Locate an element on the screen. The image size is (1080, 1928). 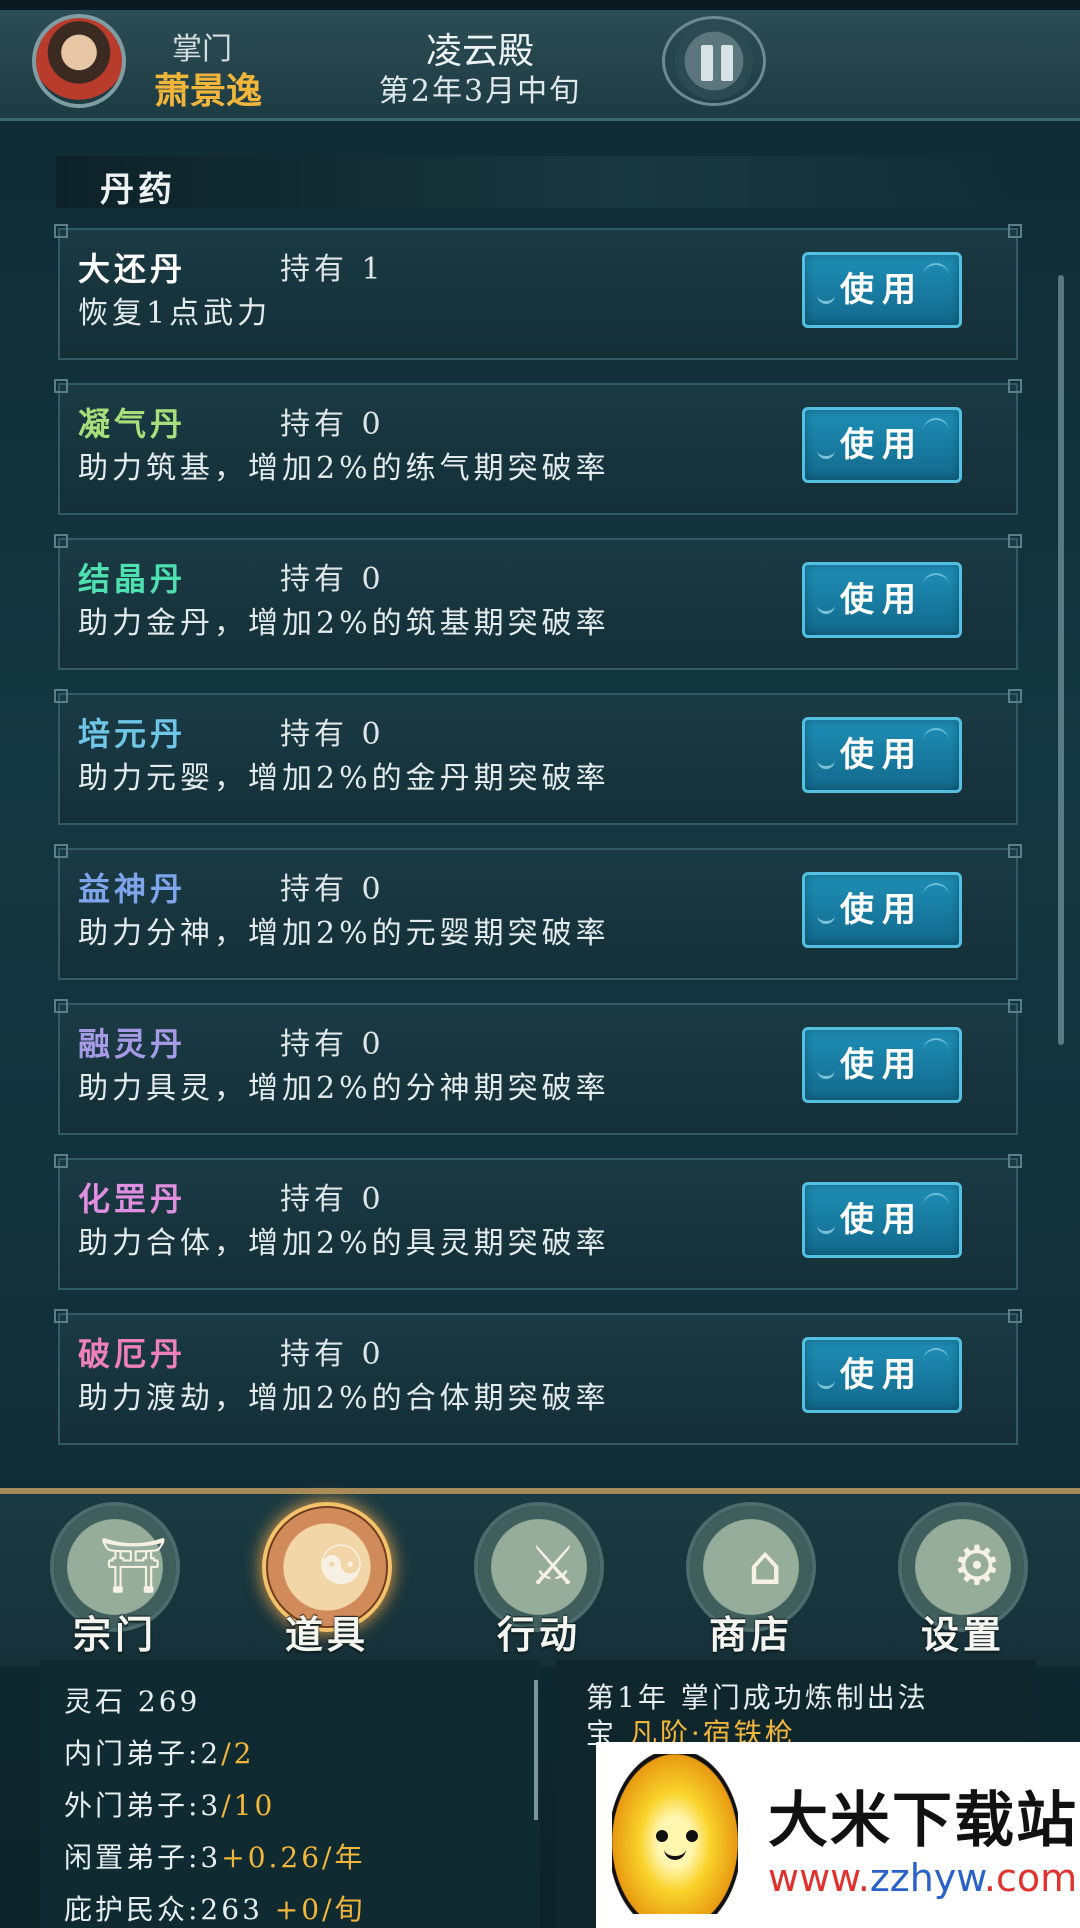
nav-settings-button: ⚙ 设置 is located at coordinates (963, 1579).